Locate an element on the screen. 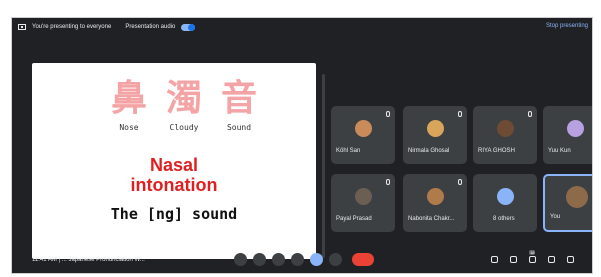  slide-title-line1: Nasal is located at coordinates (174, 165).